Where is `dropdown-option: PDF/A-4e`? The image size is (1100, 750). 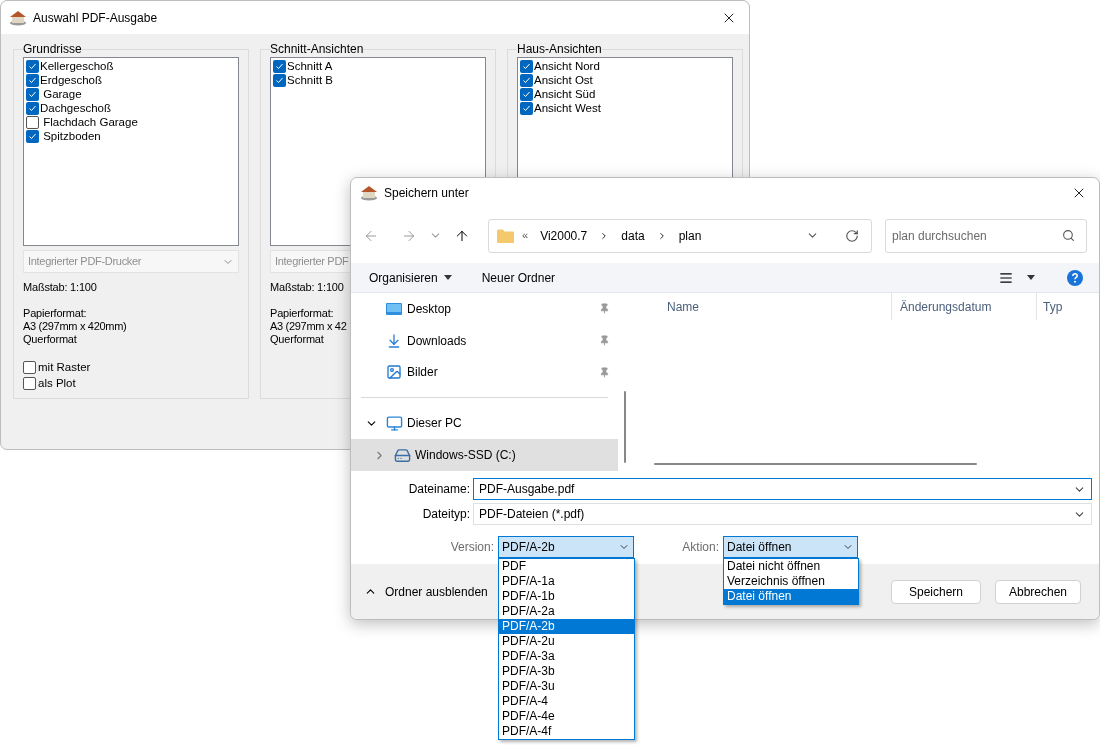 dropdown-option: PDF/A-4e is located at coordinates (566, 716).